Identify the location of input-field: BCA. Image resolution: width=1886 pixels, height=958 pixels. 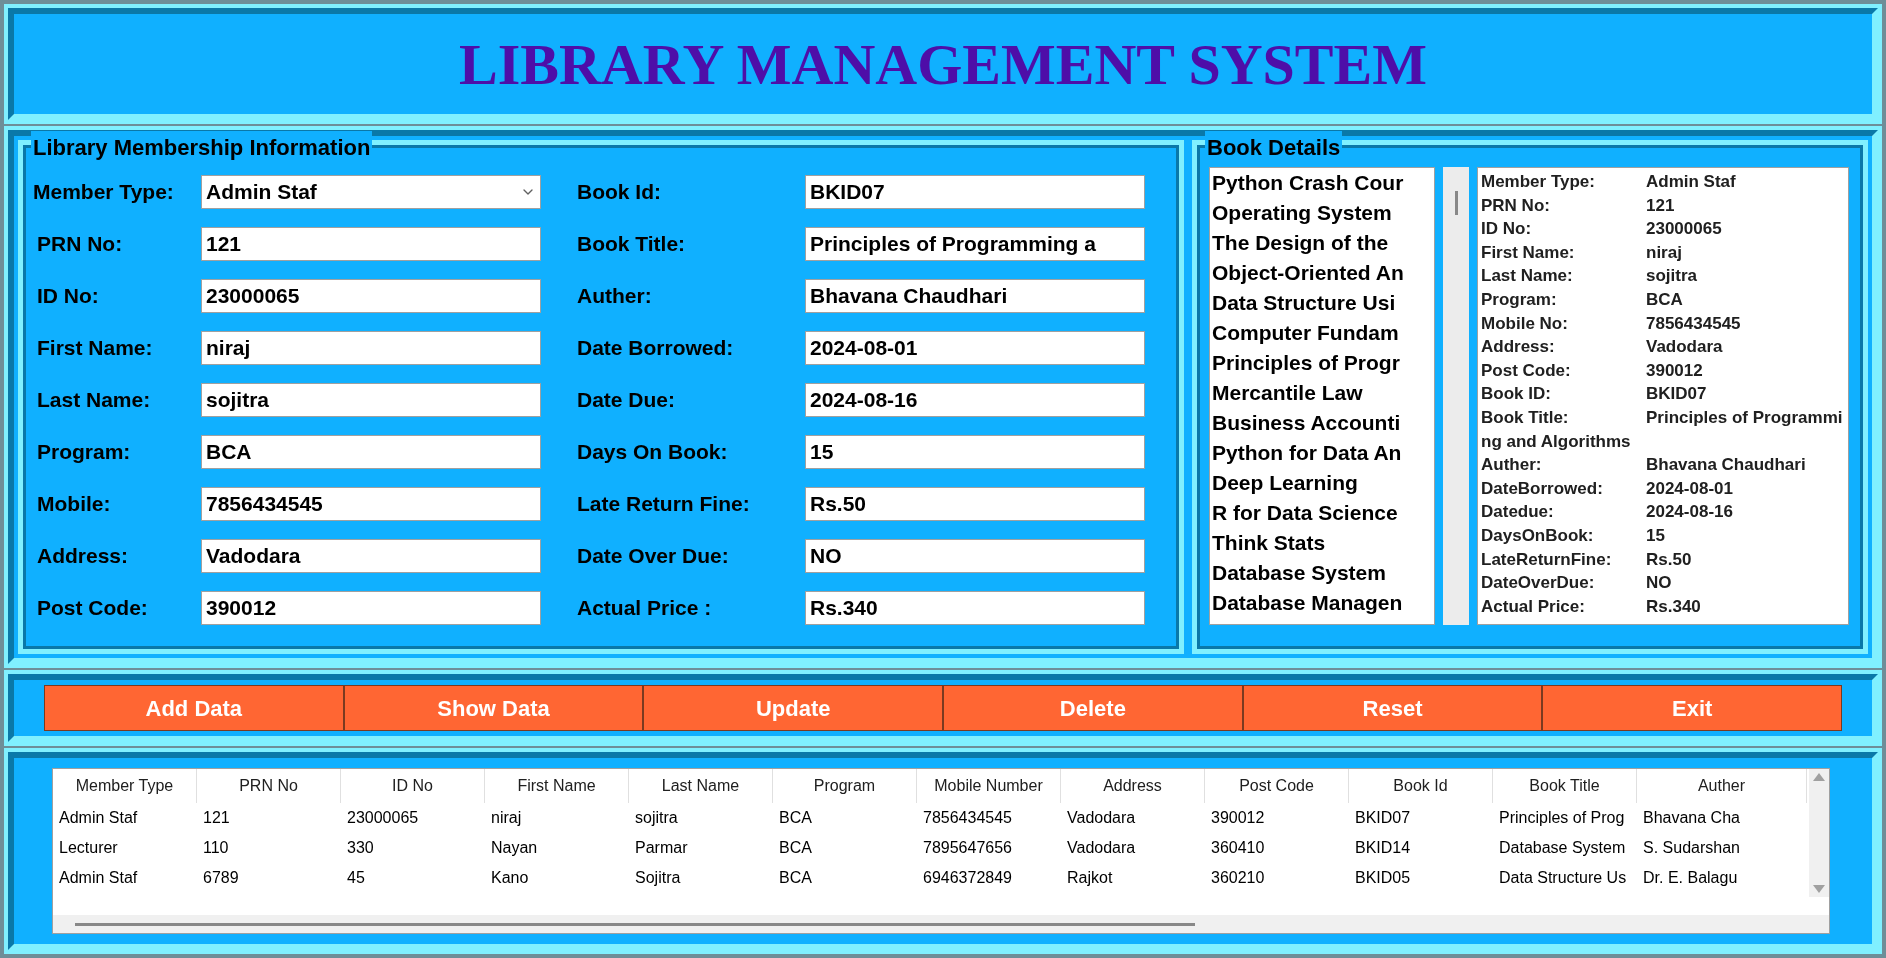
(371, 452).